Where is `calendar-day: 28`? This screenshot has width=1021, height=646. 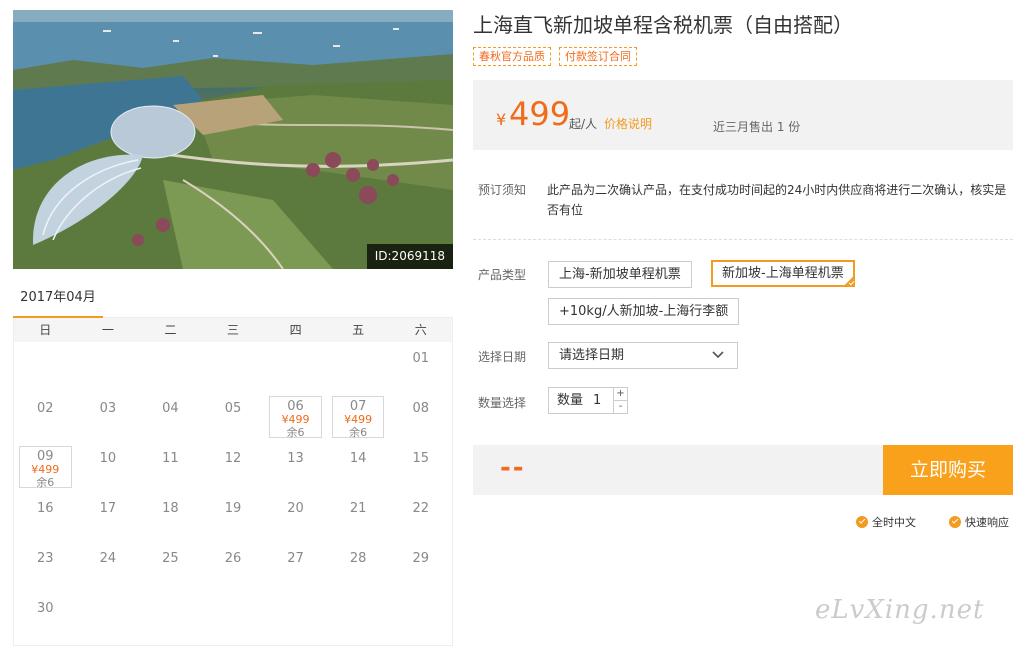
calendar-day: 28 is located at coordinates (358, 567).